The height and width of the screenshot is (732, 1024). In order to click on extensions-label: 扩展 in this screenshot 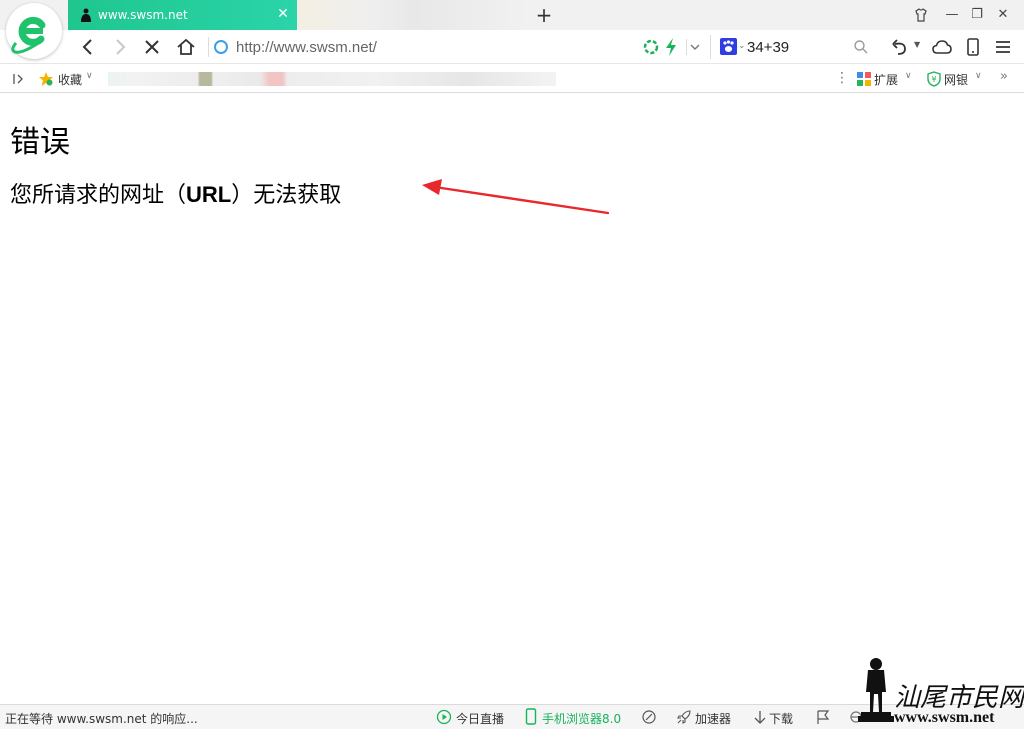, I will do `click(886, 80)`.